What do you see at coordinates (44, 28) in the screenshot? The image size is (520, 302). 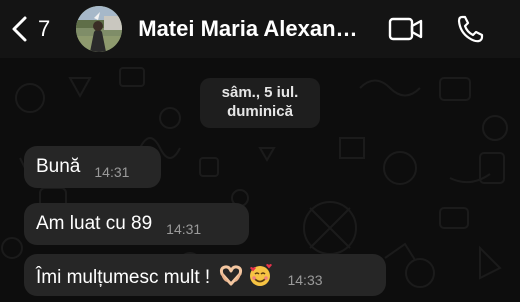 I see `unread-count: 7` at bounding box center [44, 28].